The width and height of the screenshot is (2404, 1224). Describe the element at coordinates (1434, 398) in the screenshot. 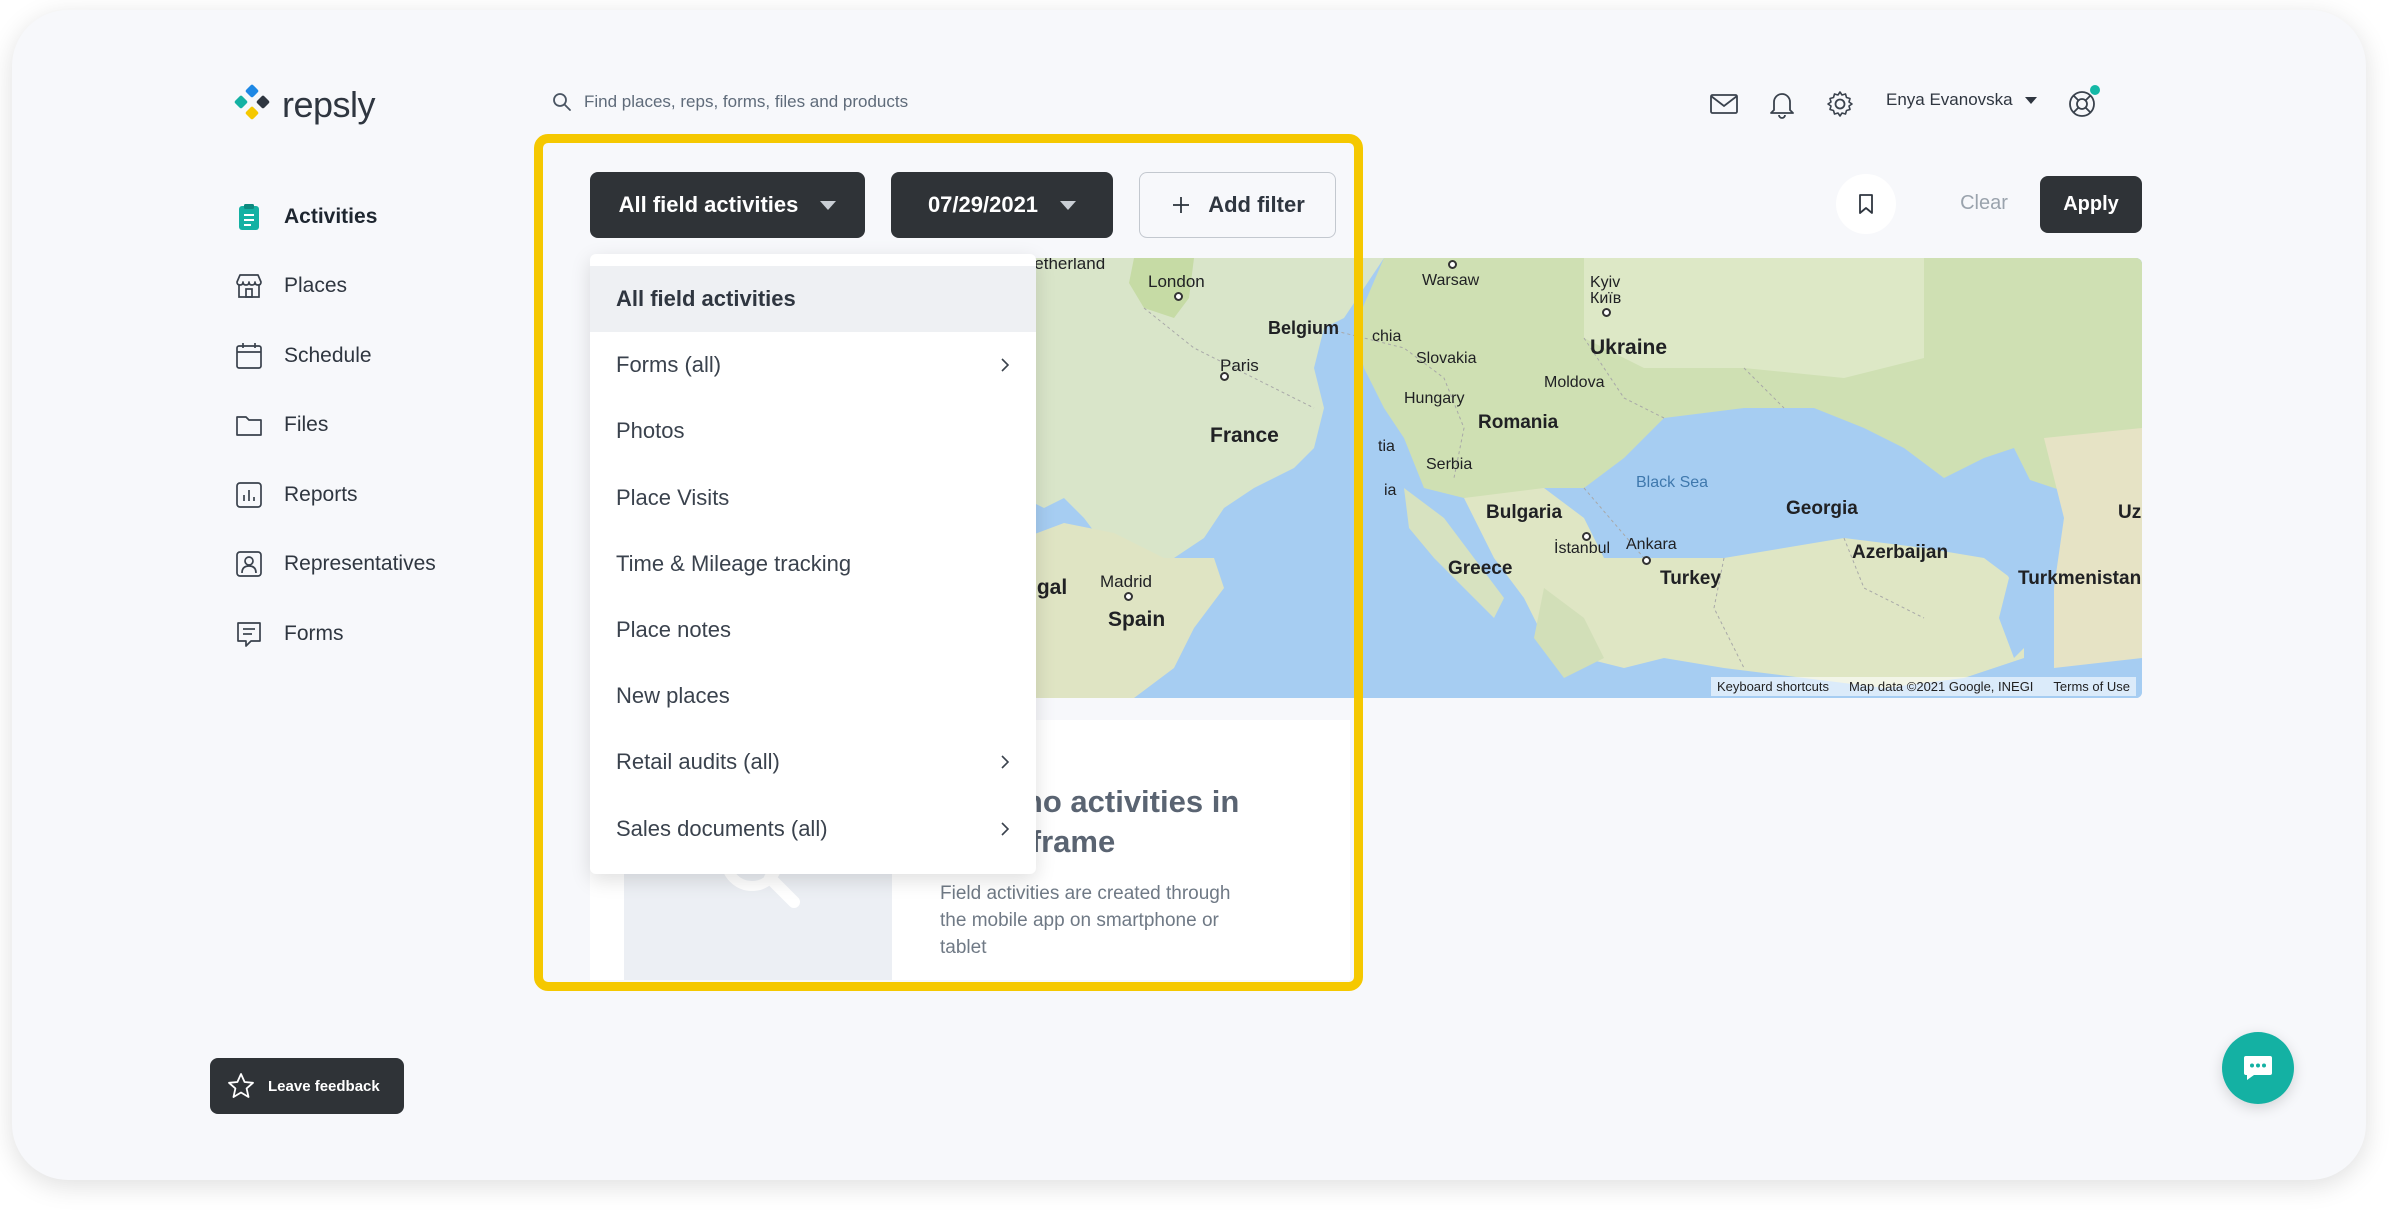

I see `map-label: Hungary` at that location.